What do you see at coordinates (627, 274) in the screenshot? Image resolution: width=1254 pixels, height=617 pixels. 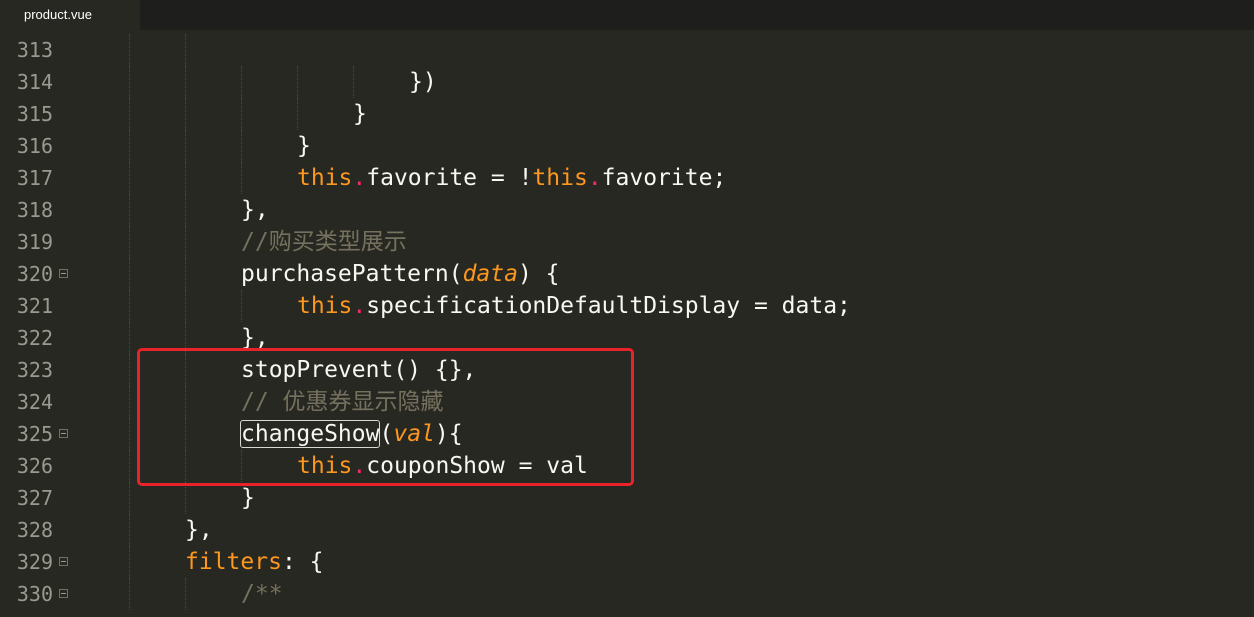 I see `code-line: 320 purchasePattern(data) {` at bounding box center [627, 274].